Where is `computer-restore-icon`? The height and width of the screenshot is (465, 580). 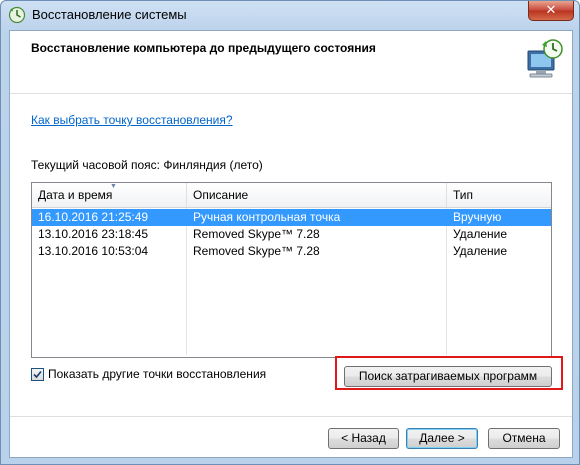 computer-restore-icon is located at coordinates (545, 58).